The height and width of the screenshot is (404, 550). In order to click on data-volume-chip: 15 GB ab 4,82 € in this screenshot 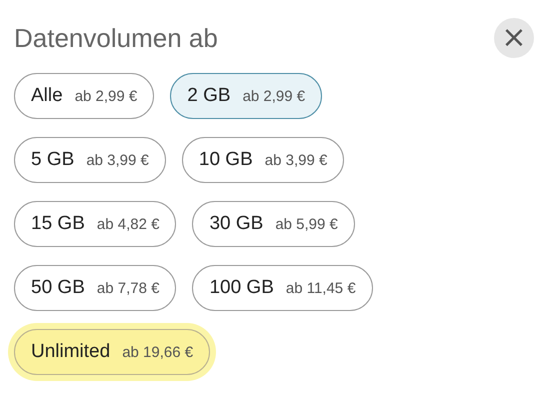, I will do `click(95, 224)`.